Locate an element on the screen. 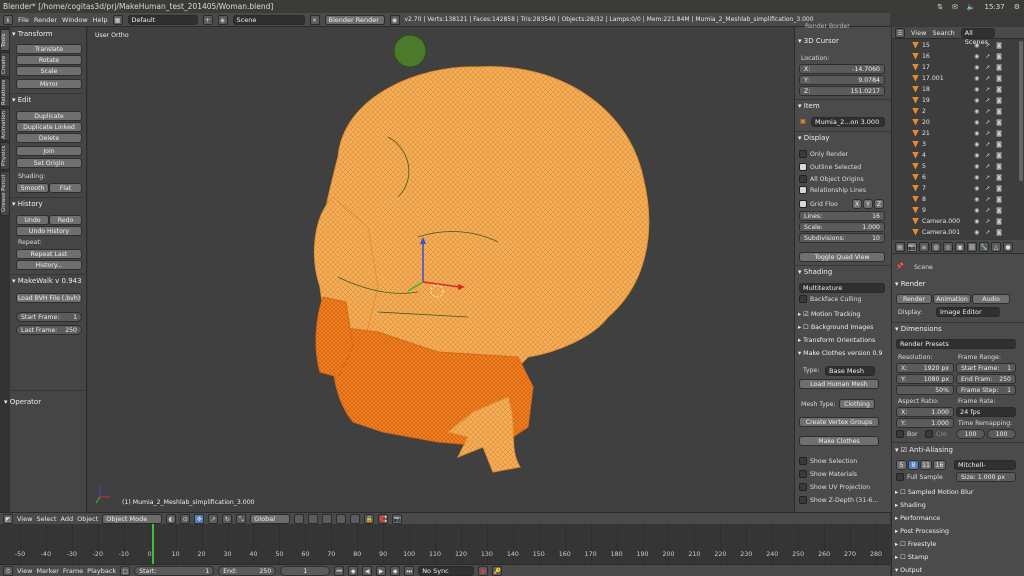 This screenshot has height=576, width=1024. layer-4-toggle is located at coordinates (341, 518).